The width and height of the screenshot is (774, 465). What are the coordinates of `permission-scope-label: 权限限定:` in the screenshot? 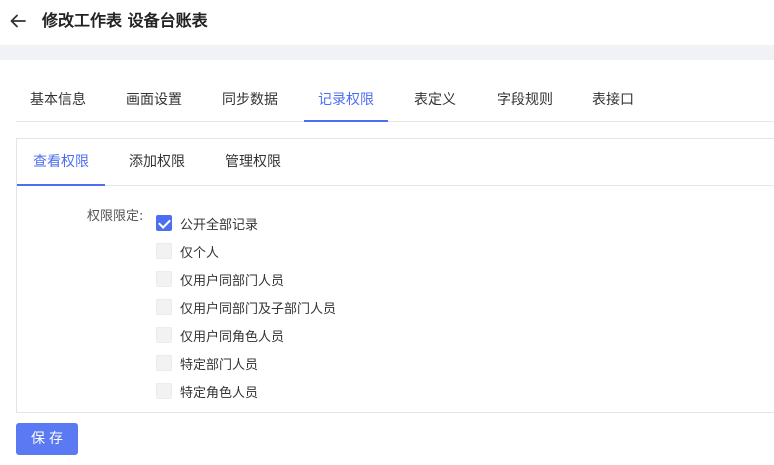 It's located at (115, 216).